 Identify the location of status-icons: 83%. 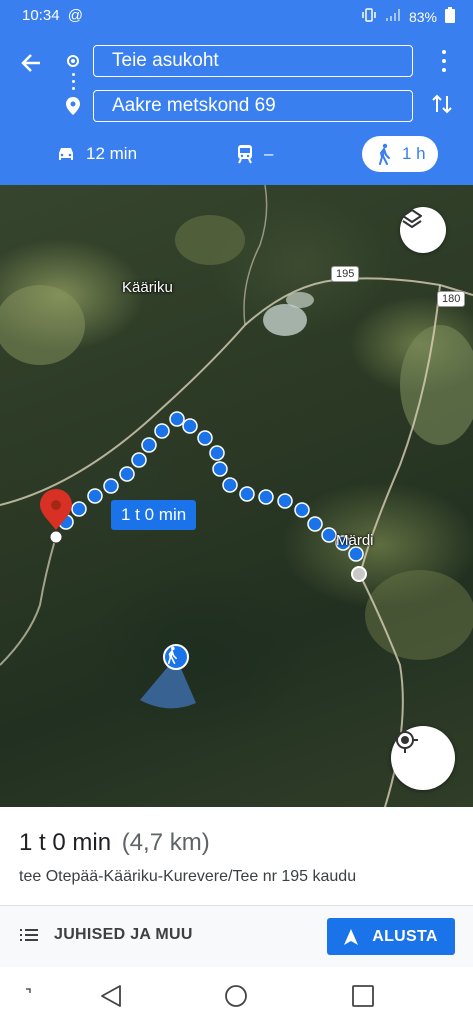
(408, 16).